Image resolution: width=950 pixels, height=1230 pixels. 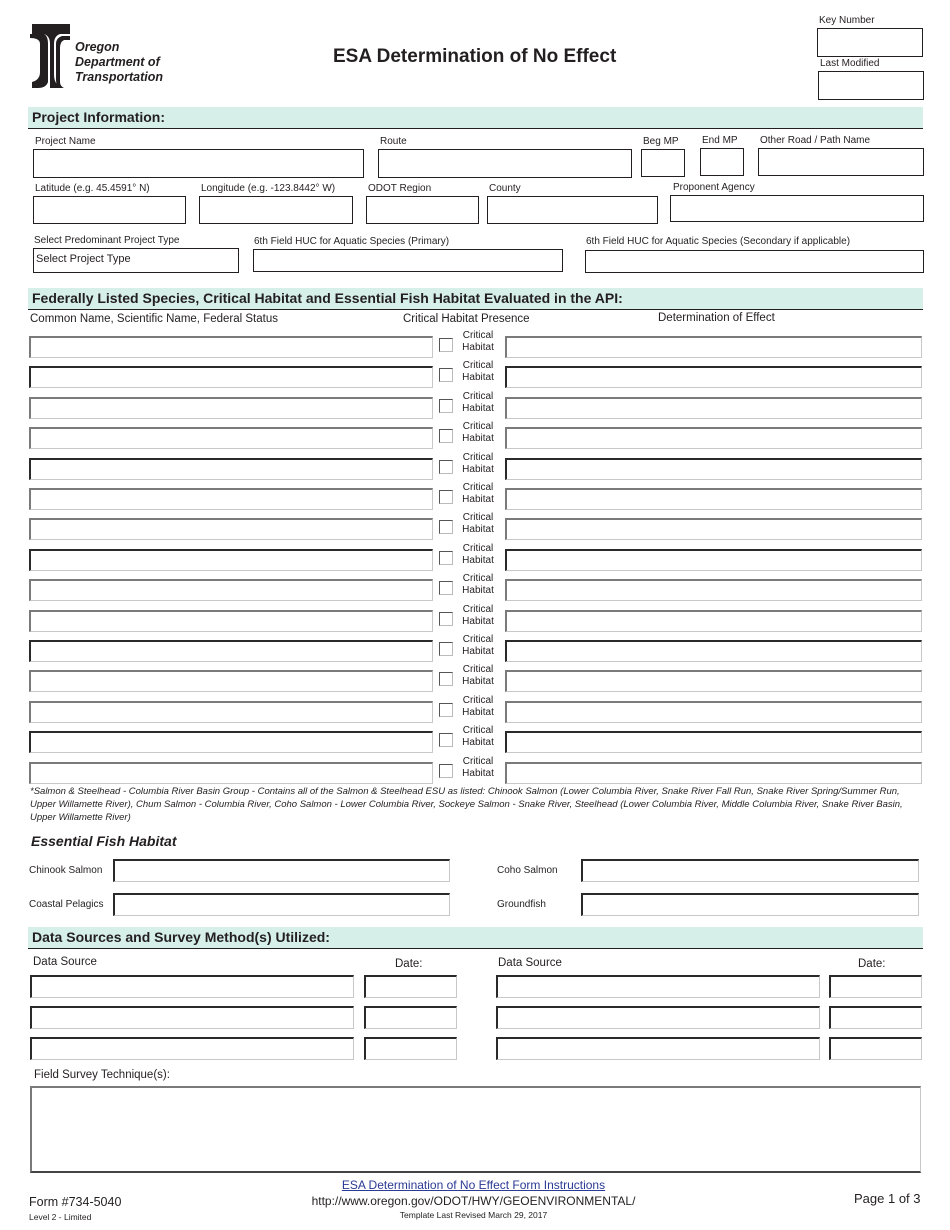 I want to click on field-survey-textarea, so click(x=475, y=1129).